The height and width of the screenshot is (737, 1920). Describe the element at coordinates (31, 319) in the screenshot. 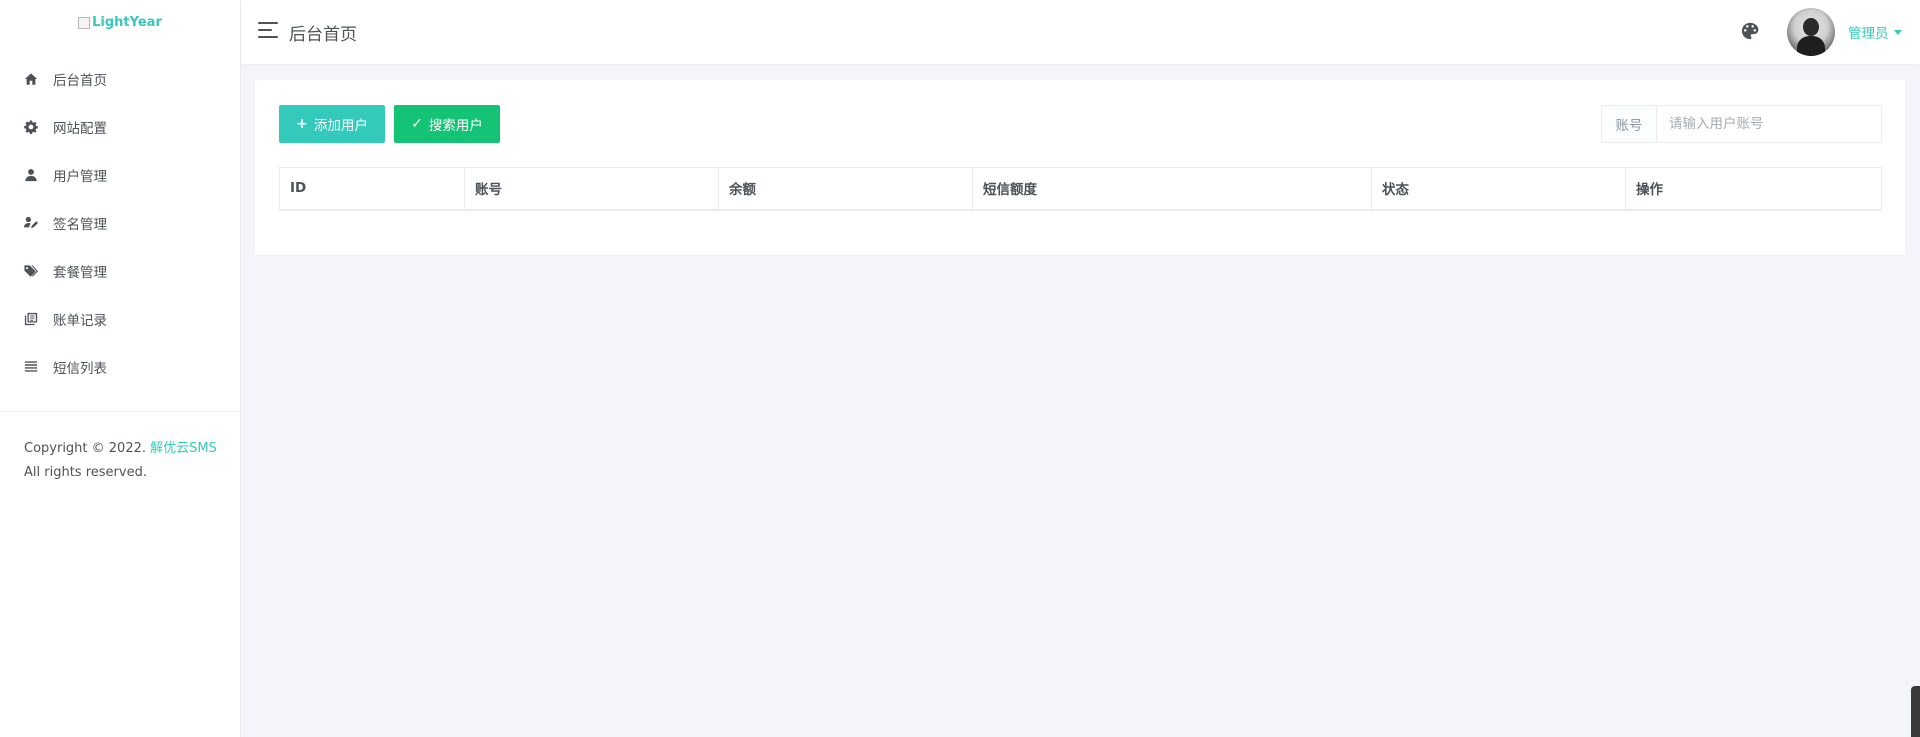

I see `bill-icon` at that location.